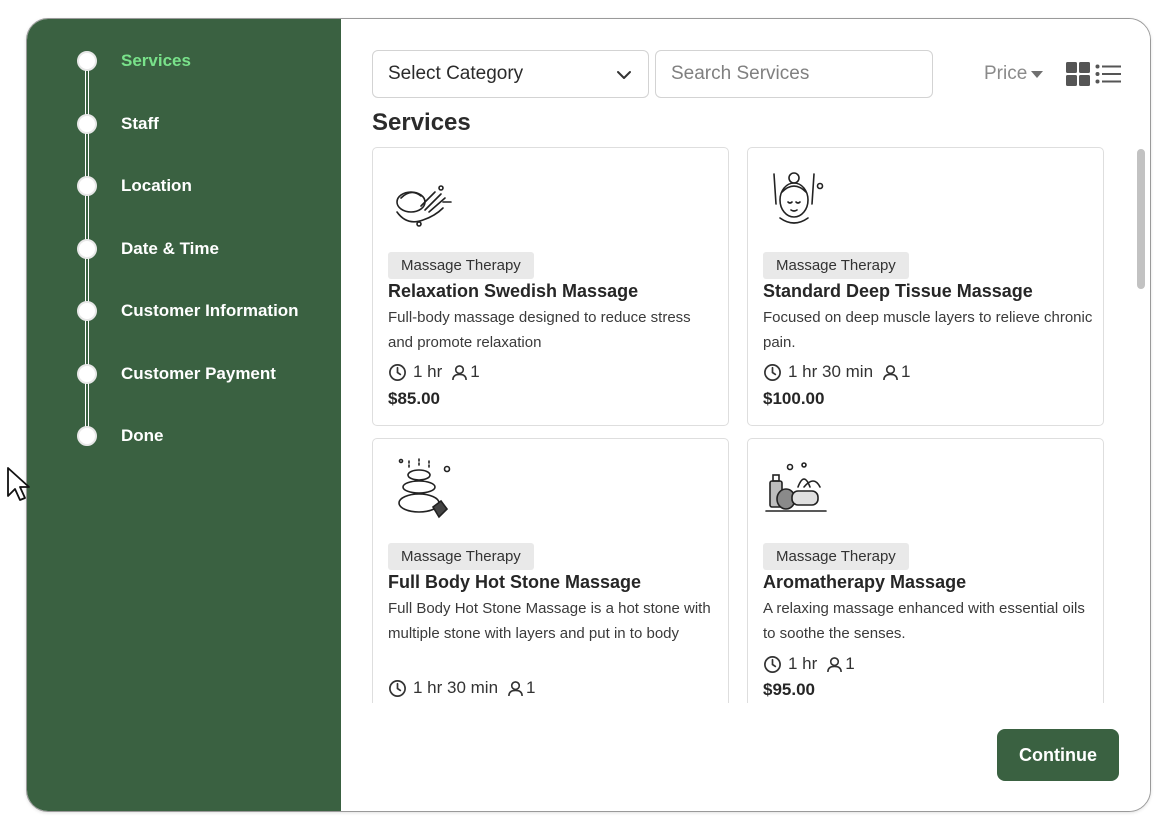 The height and width of the screenshot is (832, 1174). Describe the element at coordinates (198, 373) in the screenshot. I see `step-label: Customer Payment` at that location.